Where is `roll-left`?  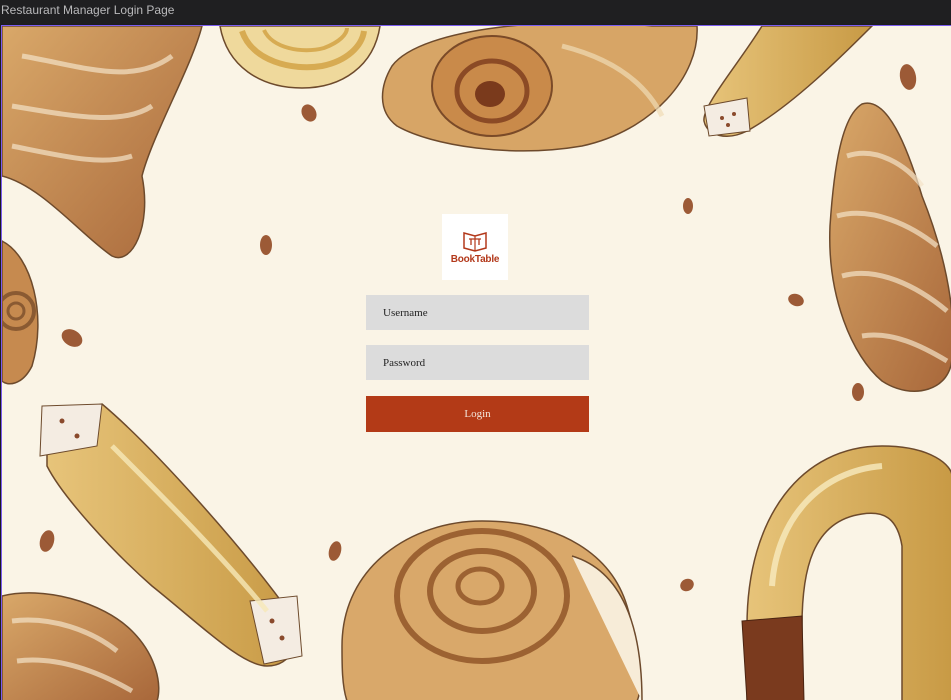
roll-left is located at coordinates (20, 312).